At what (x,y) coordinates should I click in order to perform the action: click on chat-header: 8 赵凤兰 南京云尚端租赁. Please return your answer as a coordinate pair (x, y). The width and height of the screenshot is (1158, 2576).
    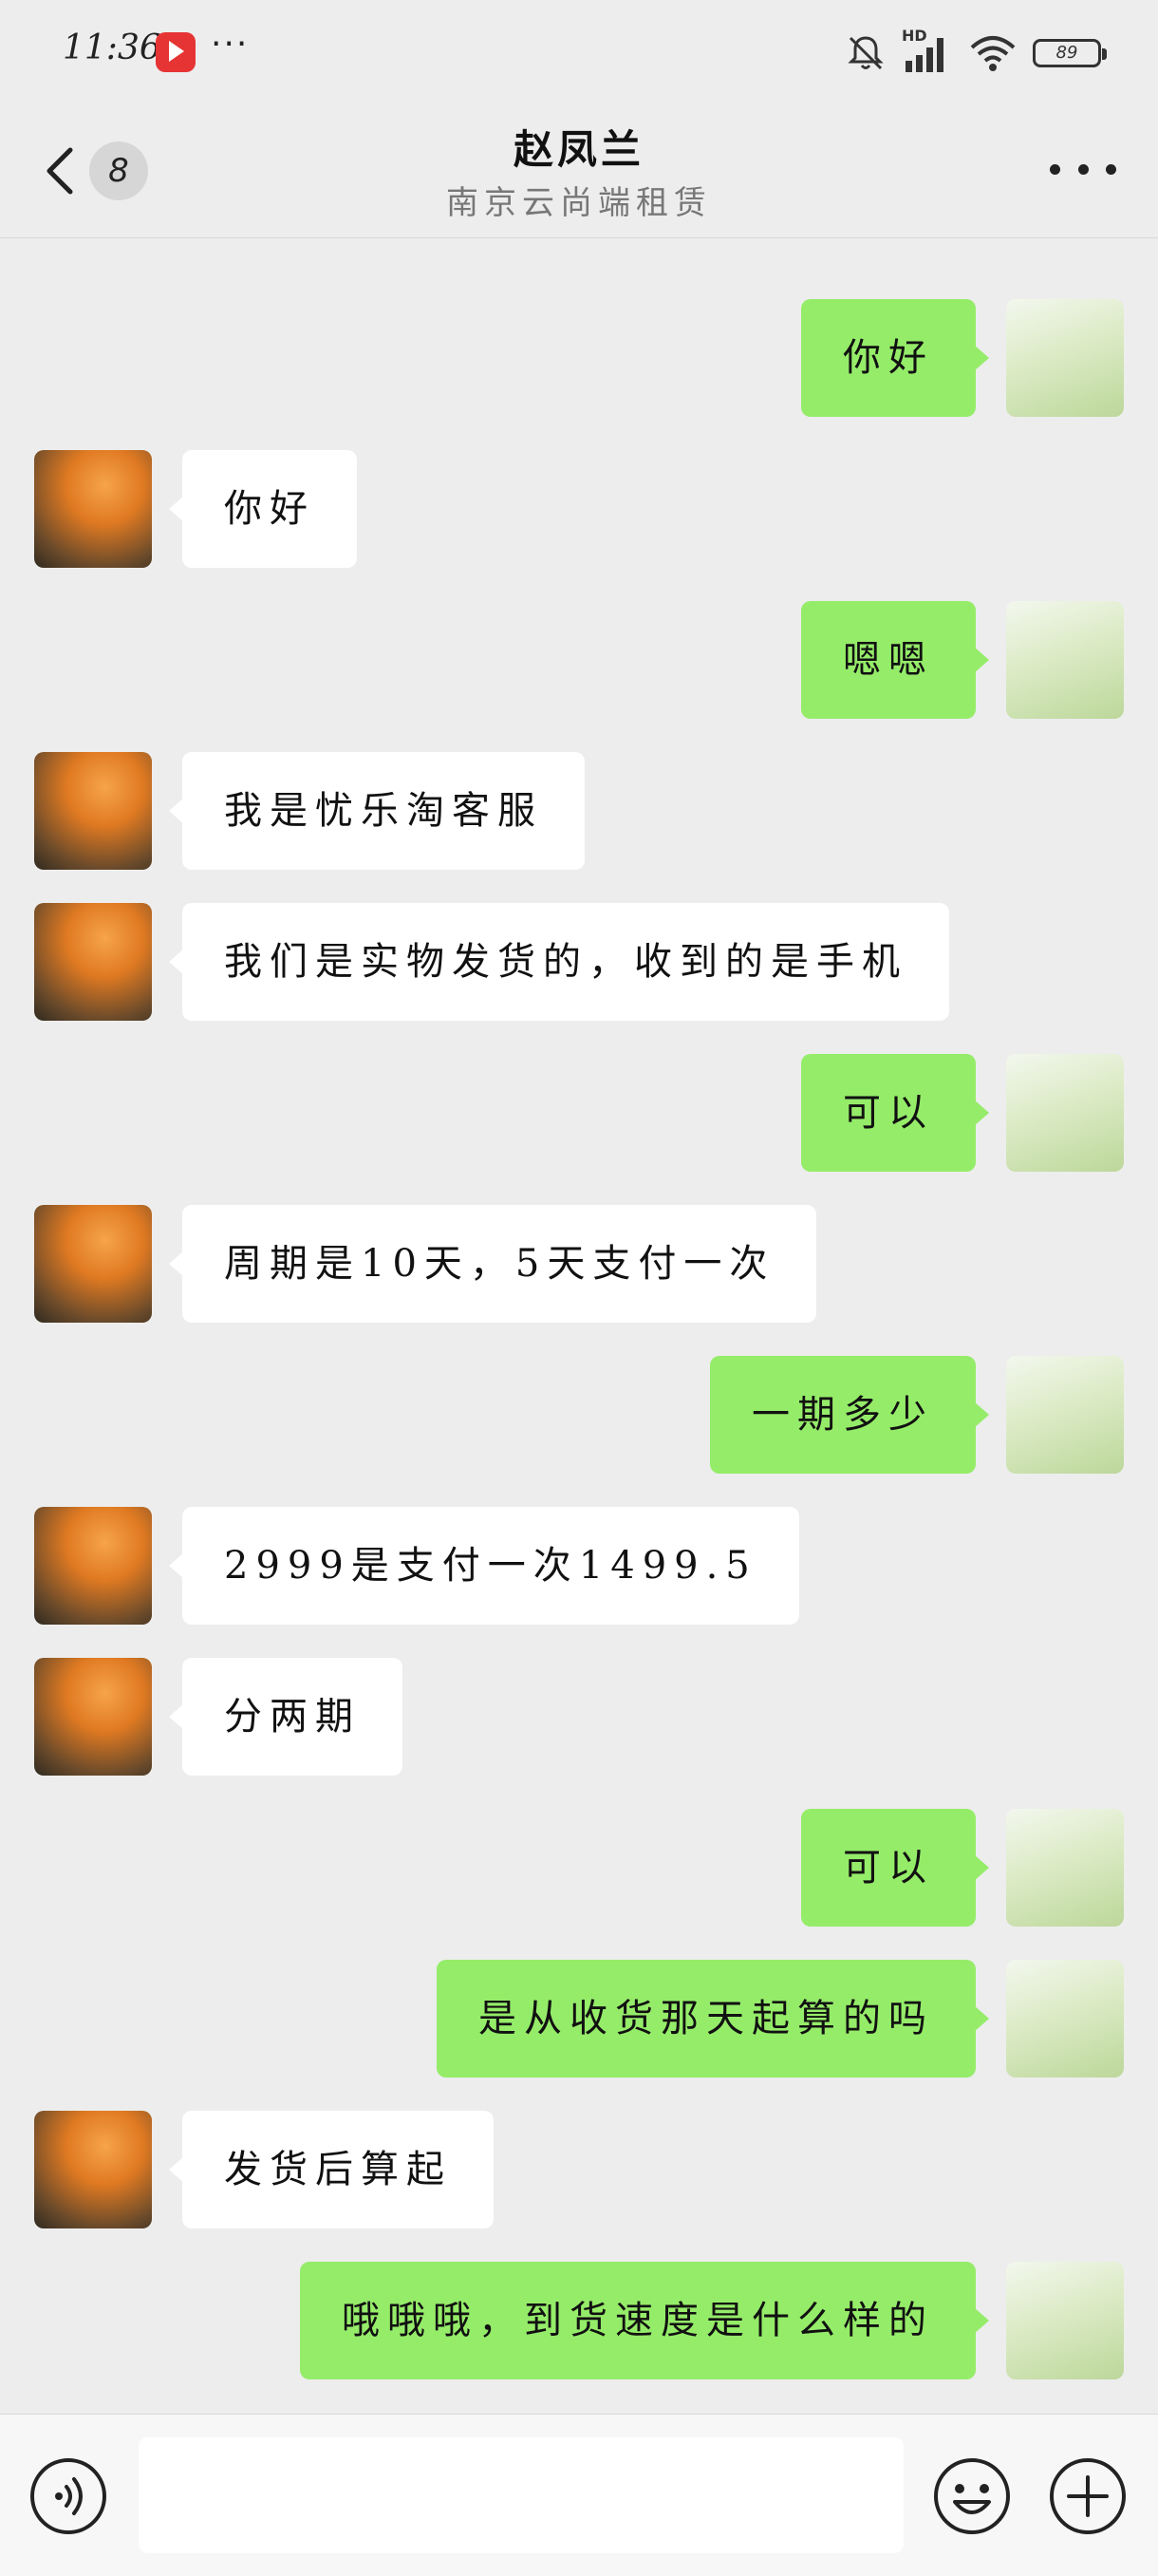
    Looking at the image, I should click on (579, 171).